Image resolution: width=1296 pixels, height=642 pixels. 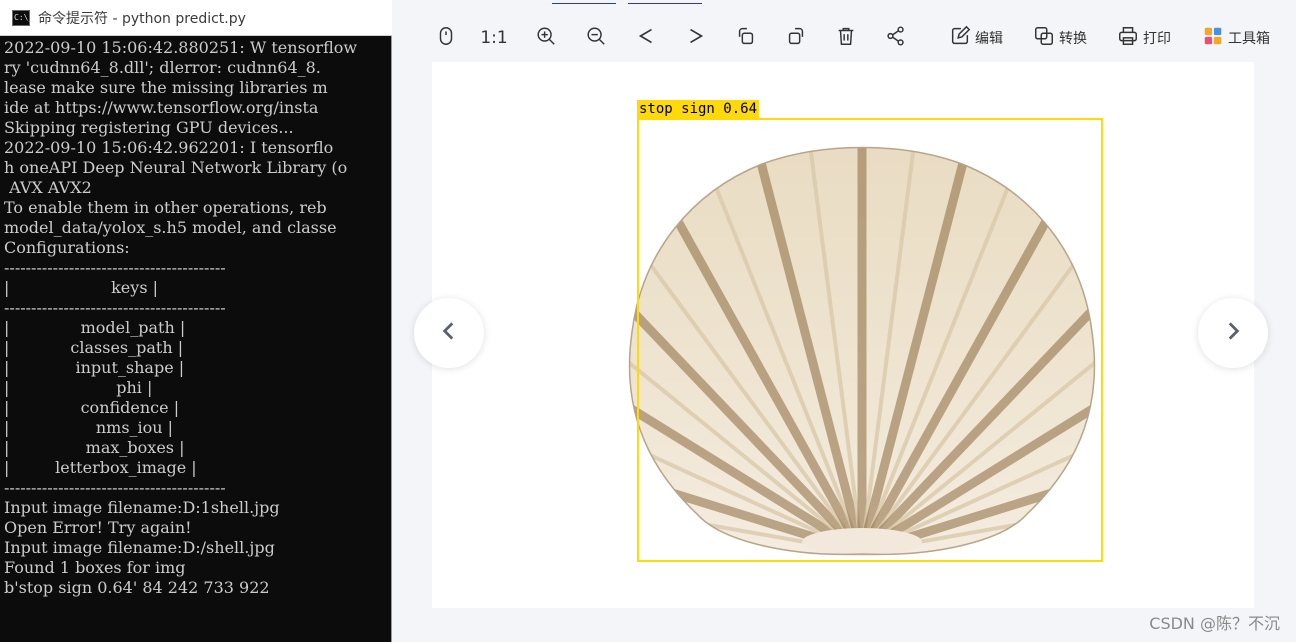 What do you see at coordinates (95, 567) in the screenshot?
I see `terminal-line: Found 1 boxes for img` at bounding box center [95, 567].